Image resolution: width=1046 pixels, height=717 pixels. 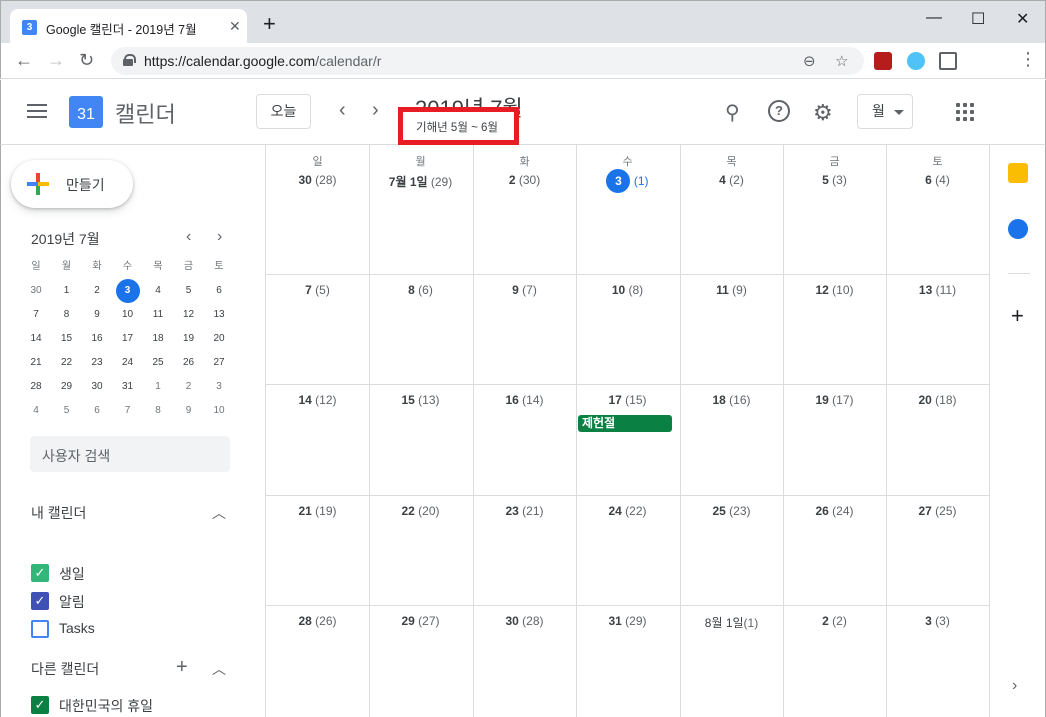 What do you see at coordinates (937, 400) in the screenshot?
I see `day-cell-date: 20 (18)` at bounding box center [937, 400].